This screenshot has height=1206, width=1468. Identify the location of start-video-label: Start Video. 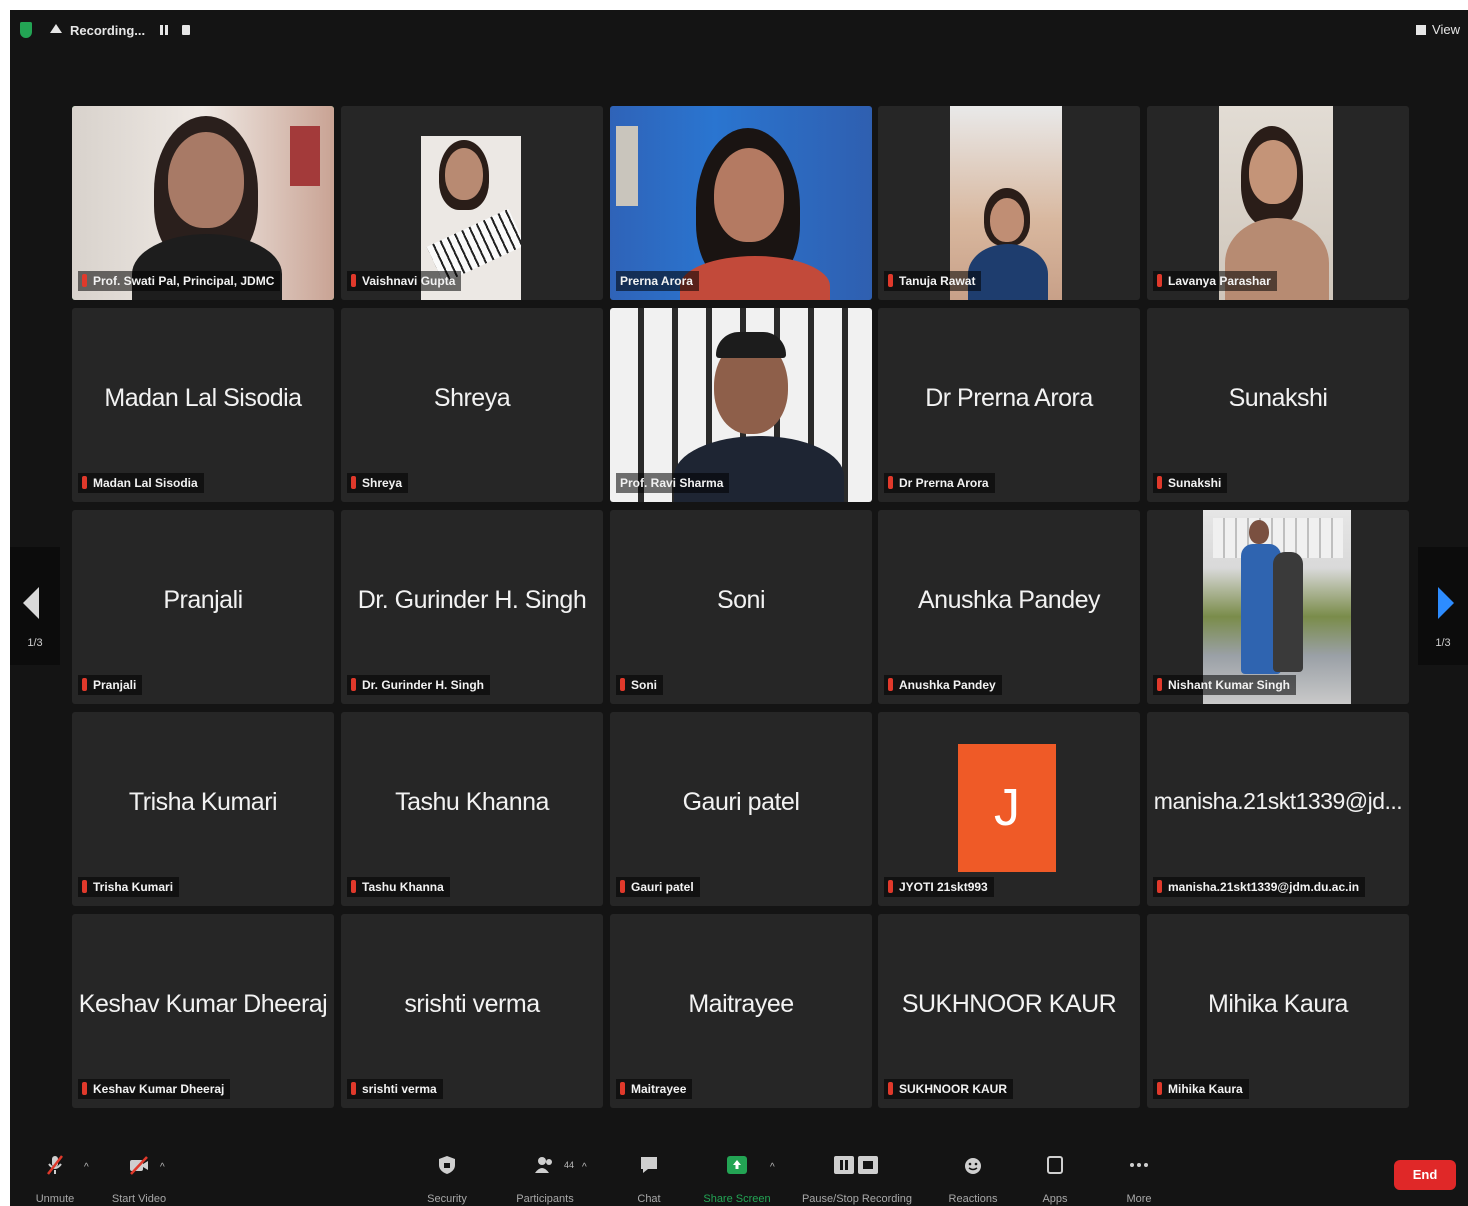
(139, 1199).